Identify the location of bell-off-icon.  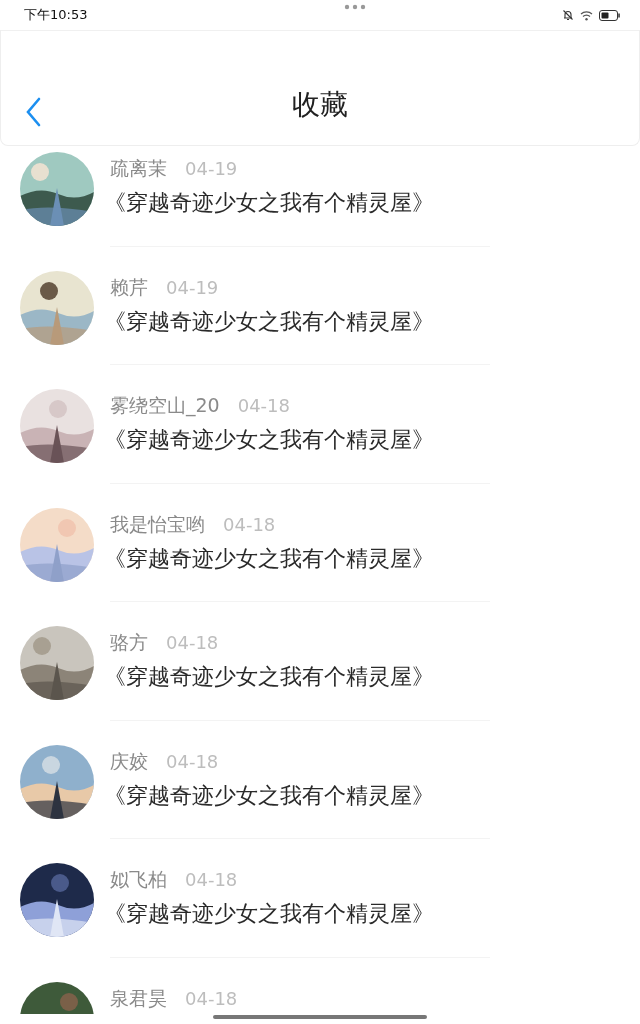
(568, 15).